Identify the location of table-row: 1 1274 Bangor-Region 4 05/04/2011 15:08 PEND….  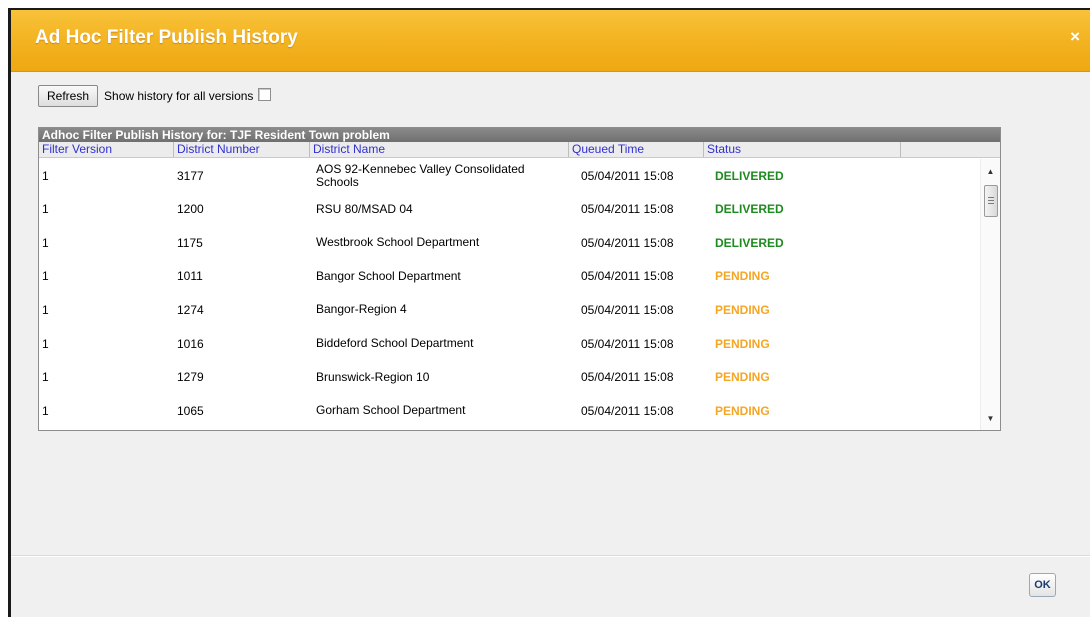
(509, 309).